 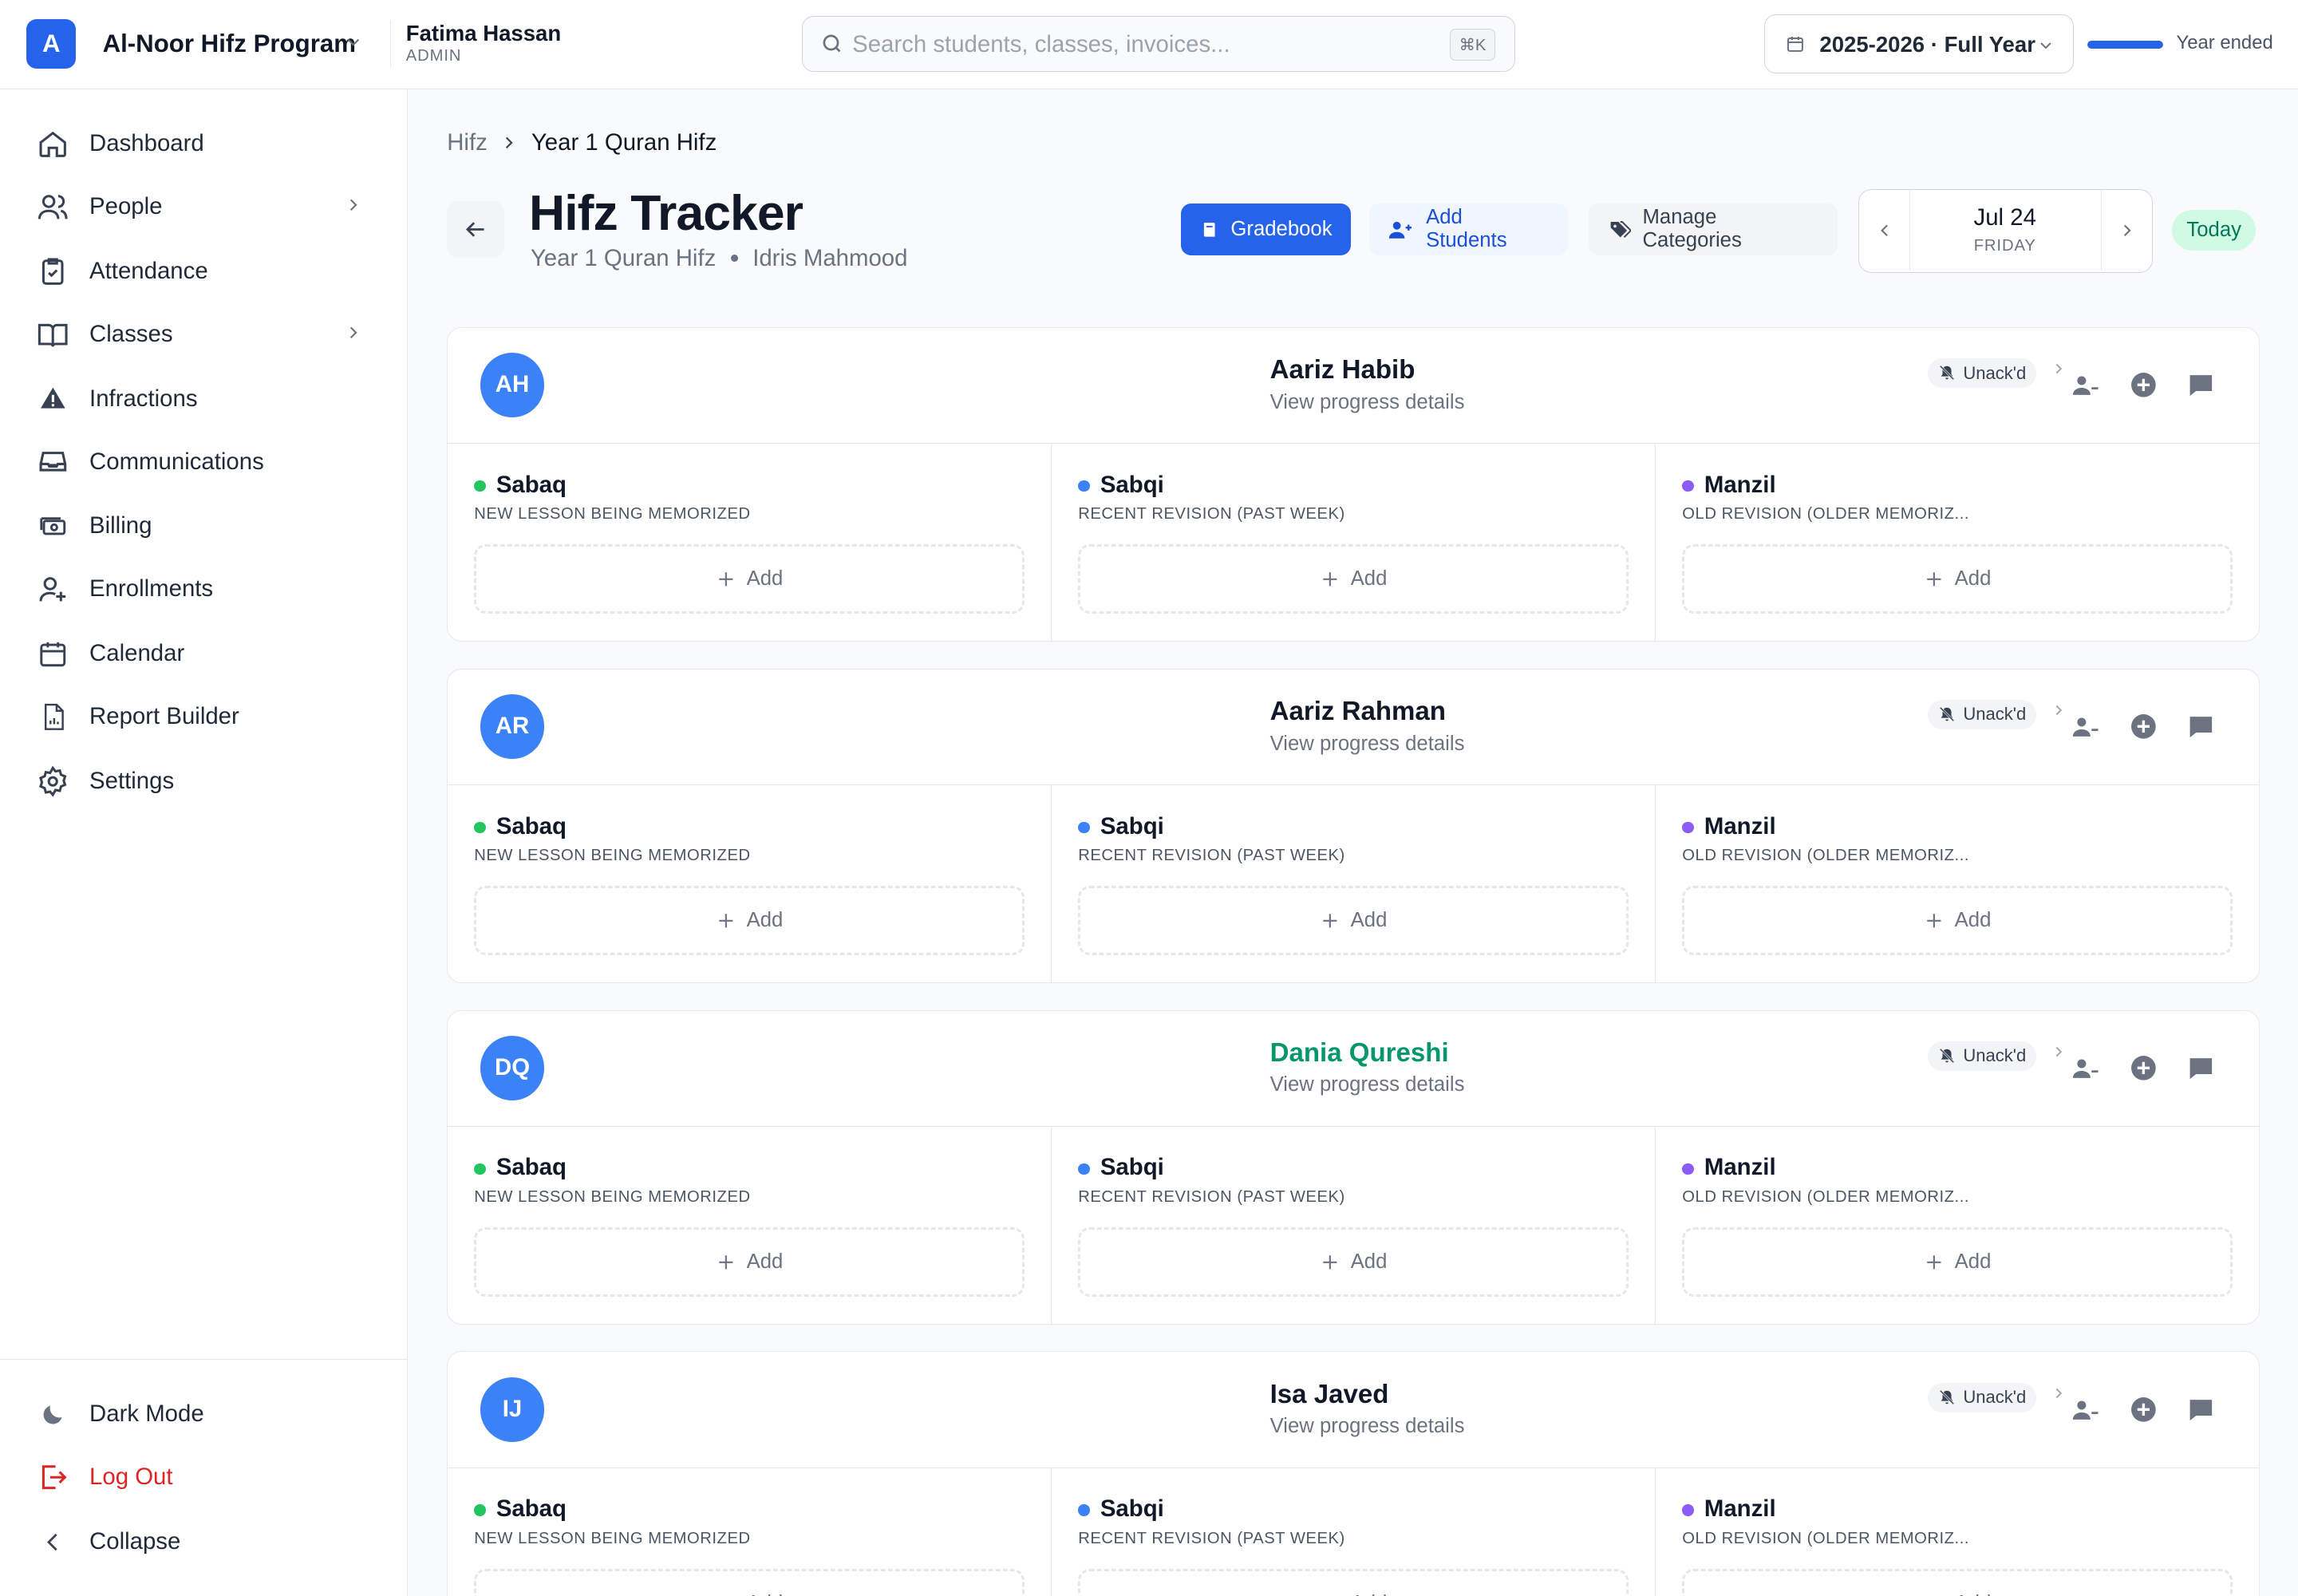 I want to click on arrow-left-icon, so click(x=476, y=229).